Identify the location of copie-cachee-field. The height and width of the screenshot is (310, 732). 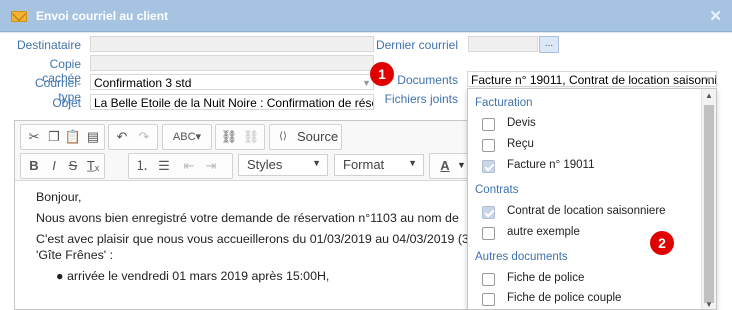
(232, 63).